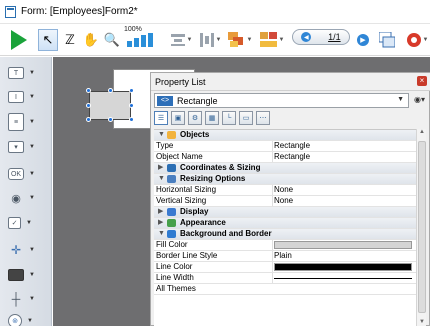 This screenshot has width=430, height=326. Describe the element at coordinates (27, 250) in the screenshot. I see `splitter-tool-button: ✛ ▼` at that location.